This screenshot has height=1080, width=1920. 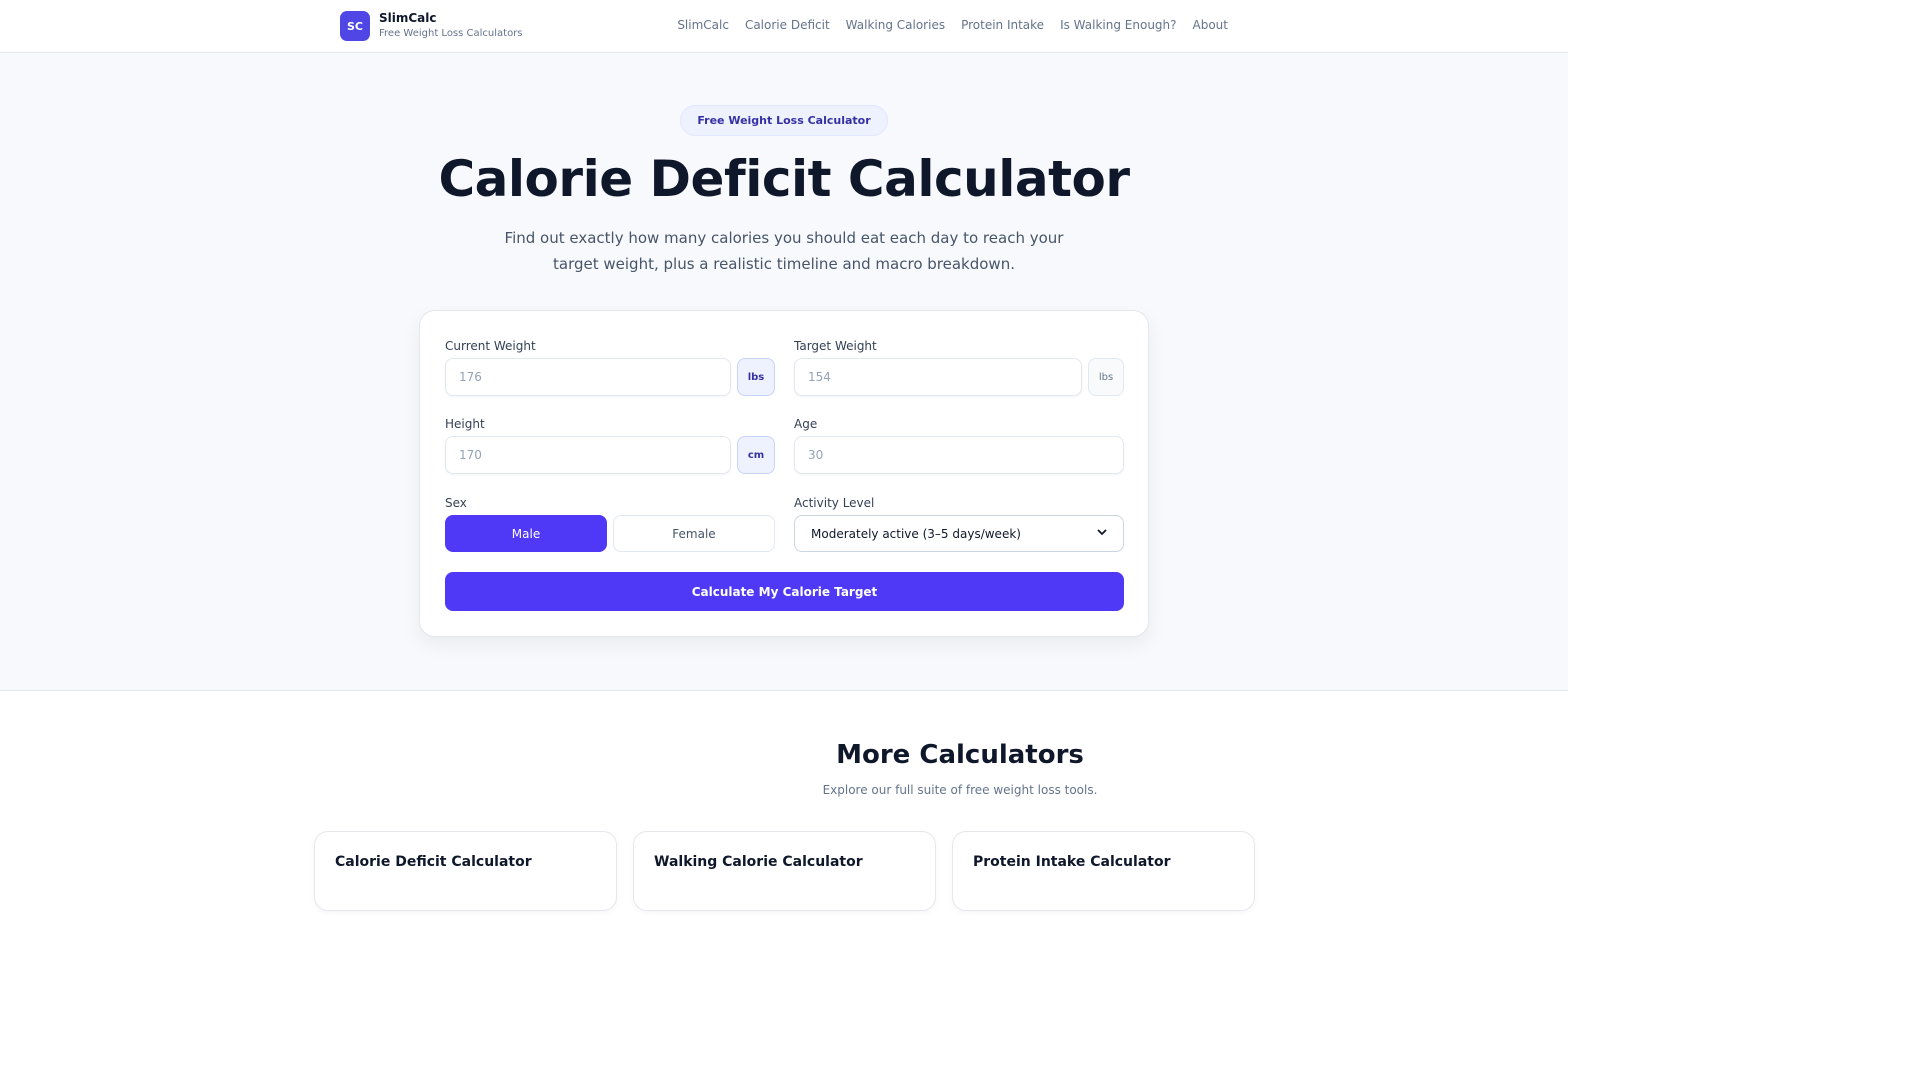 I want to click on height-unit-toggle: cm, so click(x=756, y=455).